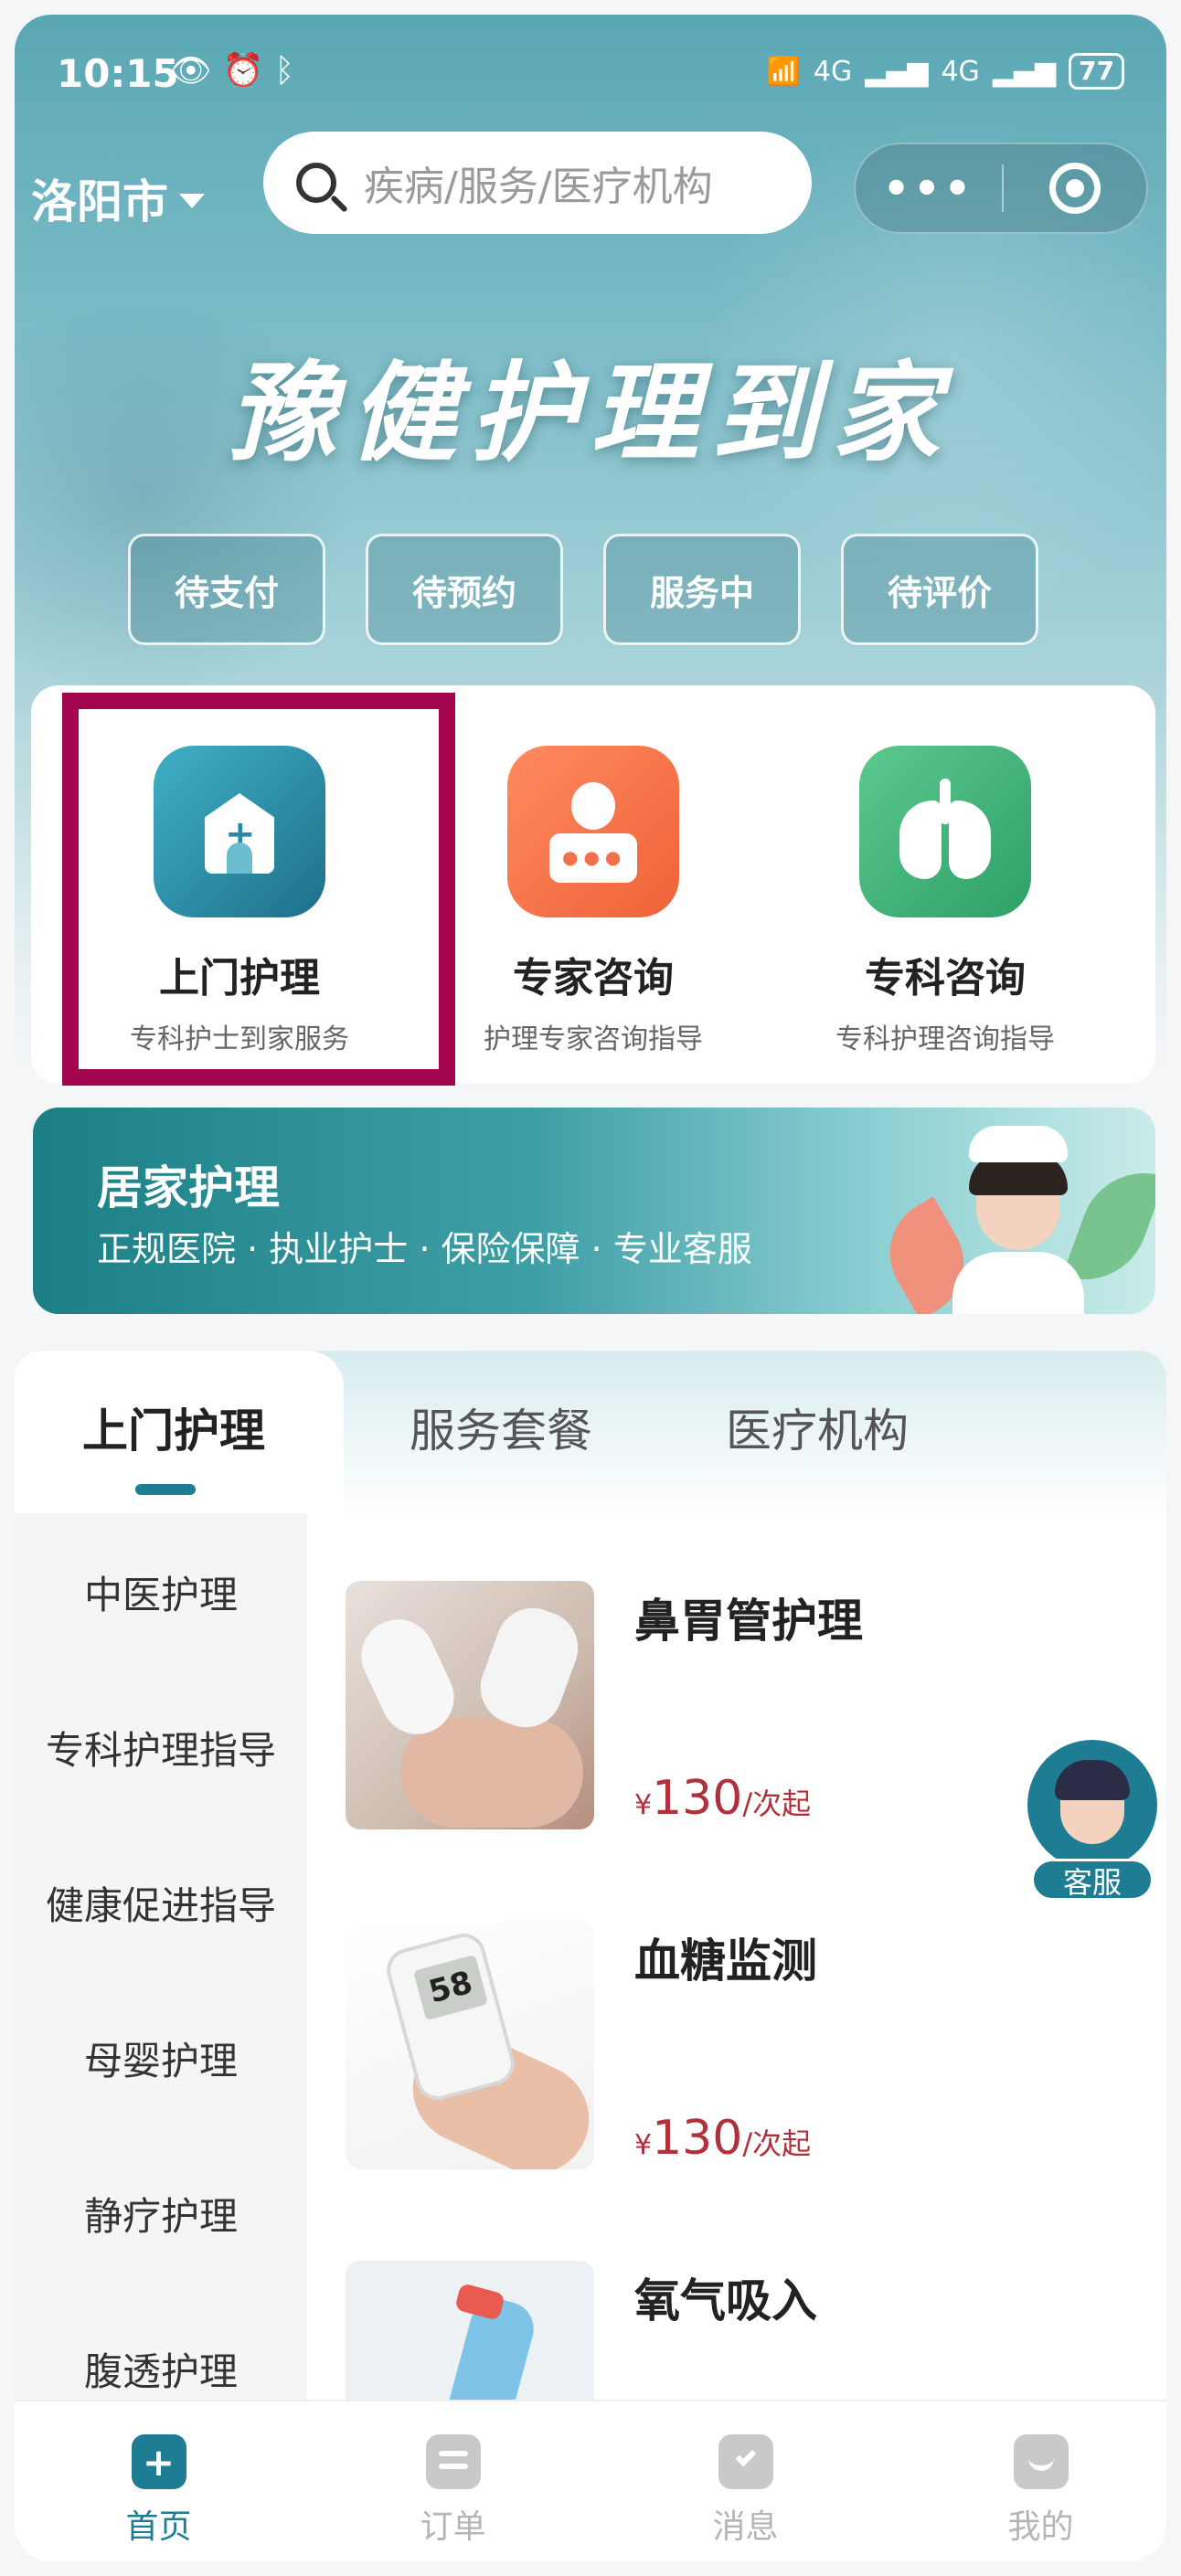 Image resolution: width=1181 pixels, height=2576 pixels. Describe the element at coordinates (748, 2058) in the screenshot. I see `product-item: 58 血糖监测 ¥130/次起` at that location.